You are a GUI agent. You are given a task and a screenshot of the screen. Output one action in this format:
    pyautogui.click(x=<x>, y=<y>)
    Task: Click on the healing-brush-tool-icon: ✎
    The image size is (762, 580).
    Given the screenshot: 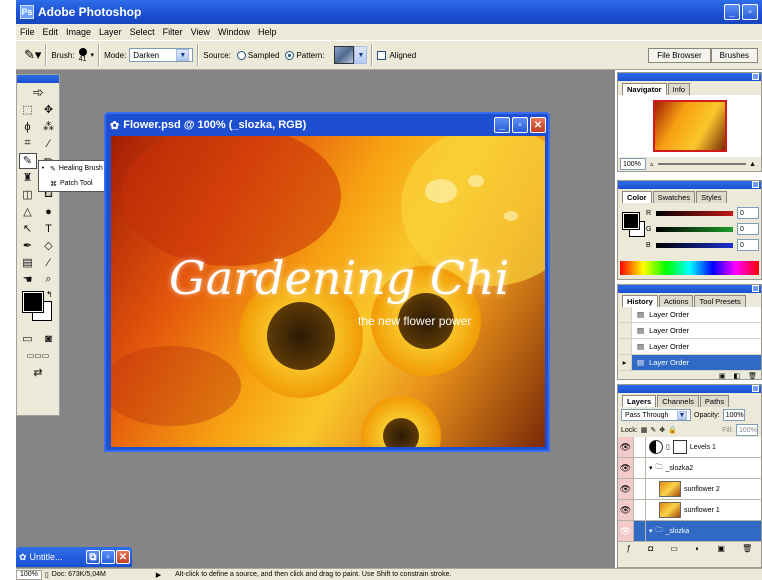 What is the action you would take?
    pyautogui.click(x=27, y=160)
    